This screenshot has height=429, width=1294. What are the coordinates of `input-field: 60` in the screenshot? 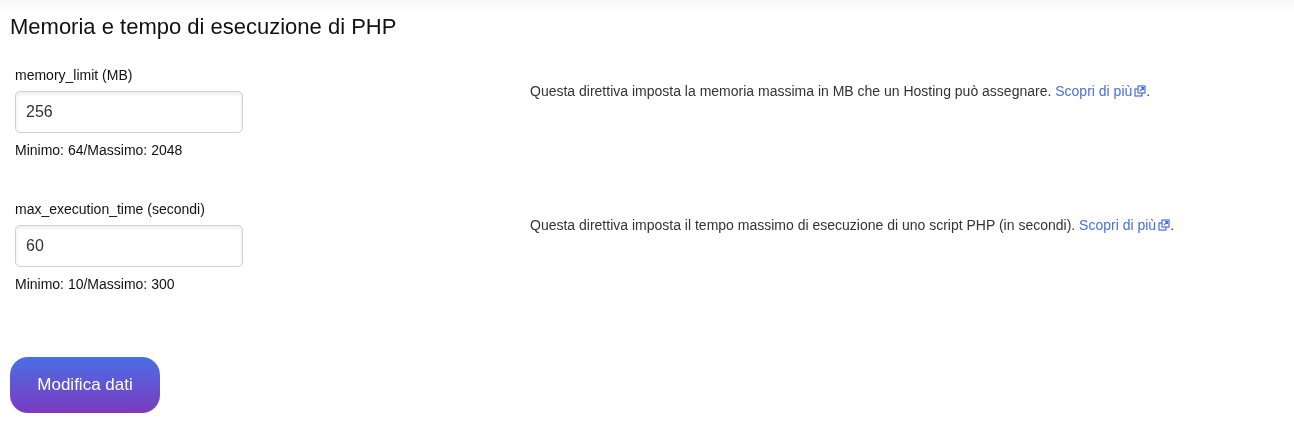 It's located at (129, 246).